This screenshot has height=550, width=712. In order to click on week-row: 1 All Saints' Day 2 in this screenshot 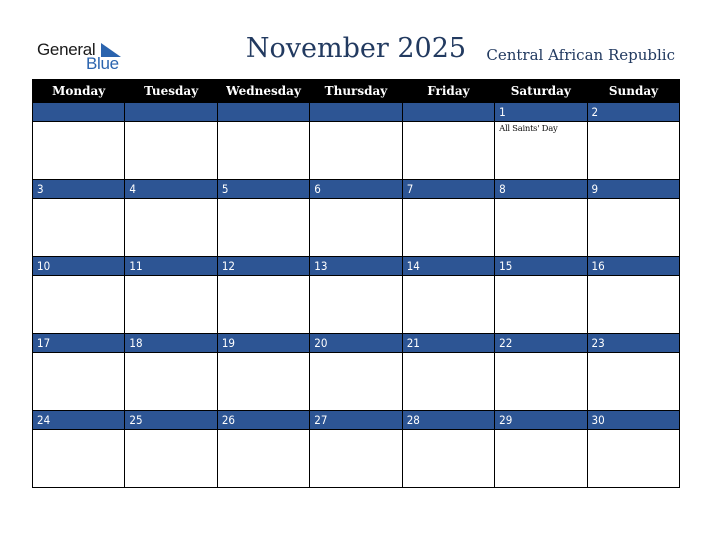, I will do `click(356, 141)`.